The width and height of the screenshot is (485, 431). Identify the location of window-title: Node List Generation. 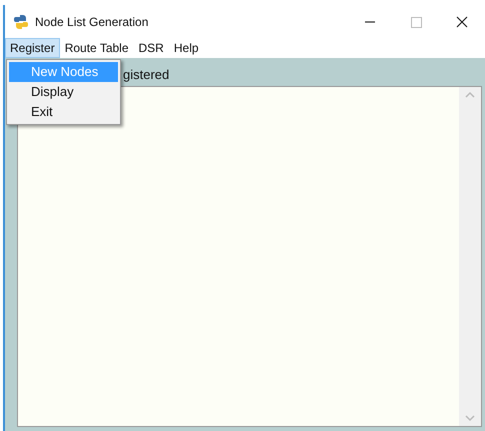
(91, 22).